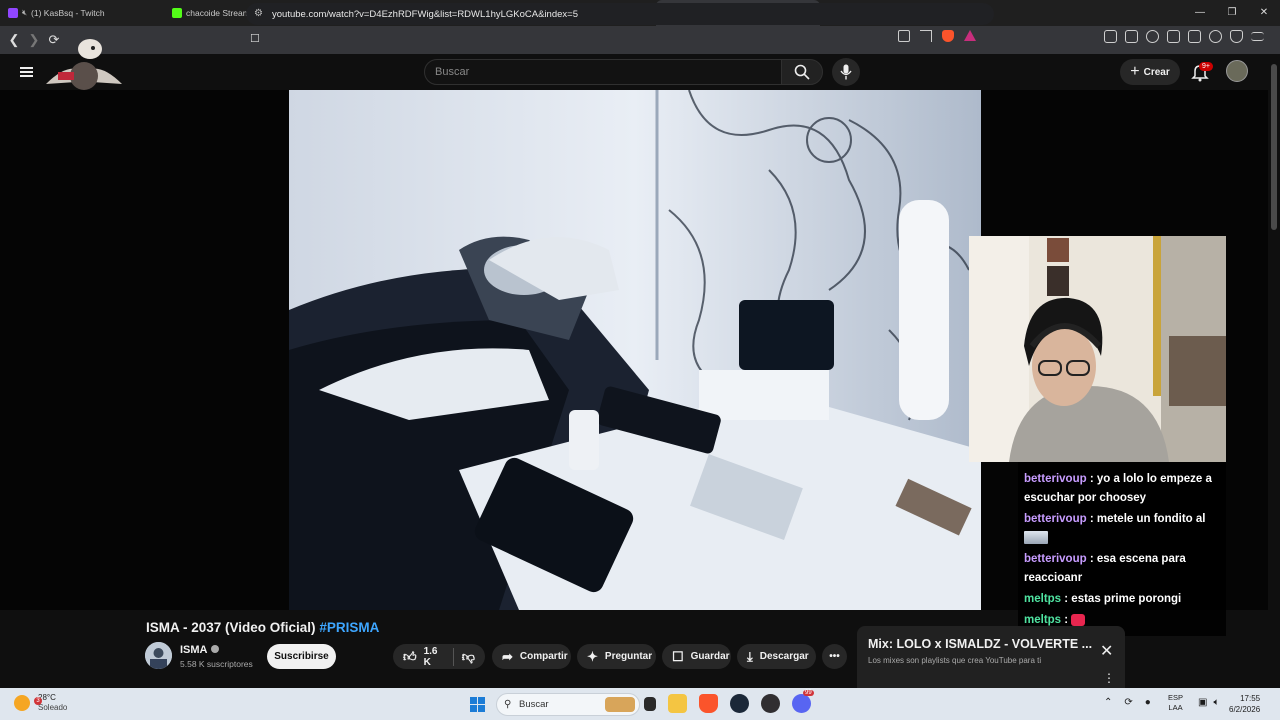 The height and width of the screenshot is (720, 1280). What do you see at coordinates (1147, 519) in the screenshot?
I see `chat-text: : metele un fondito al` at bounding box center [1147, 519].